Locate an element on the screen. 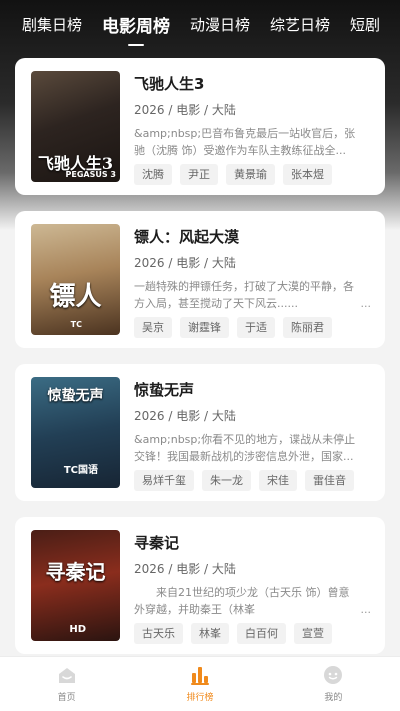 This screenshot has width=400, height=711. poster-title: 惊蛰无声 is located at coordinates (75, 396).